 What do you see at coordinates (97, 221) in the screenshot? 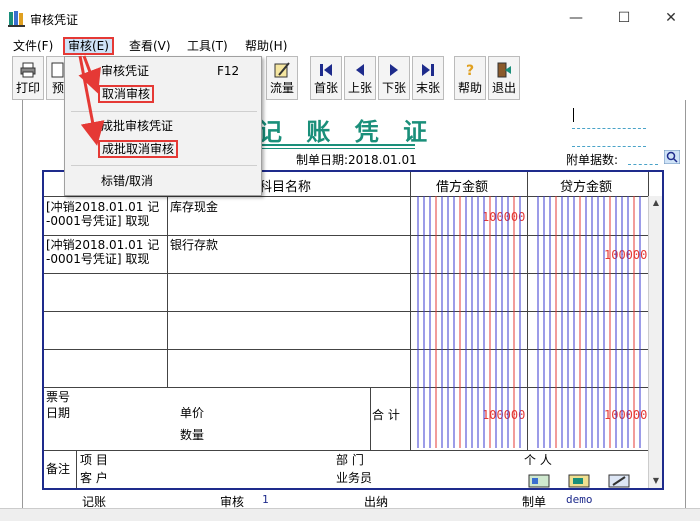
I see `row1-summary-line2: -0001号凭证] 取现` at bounding box center [97, 221].